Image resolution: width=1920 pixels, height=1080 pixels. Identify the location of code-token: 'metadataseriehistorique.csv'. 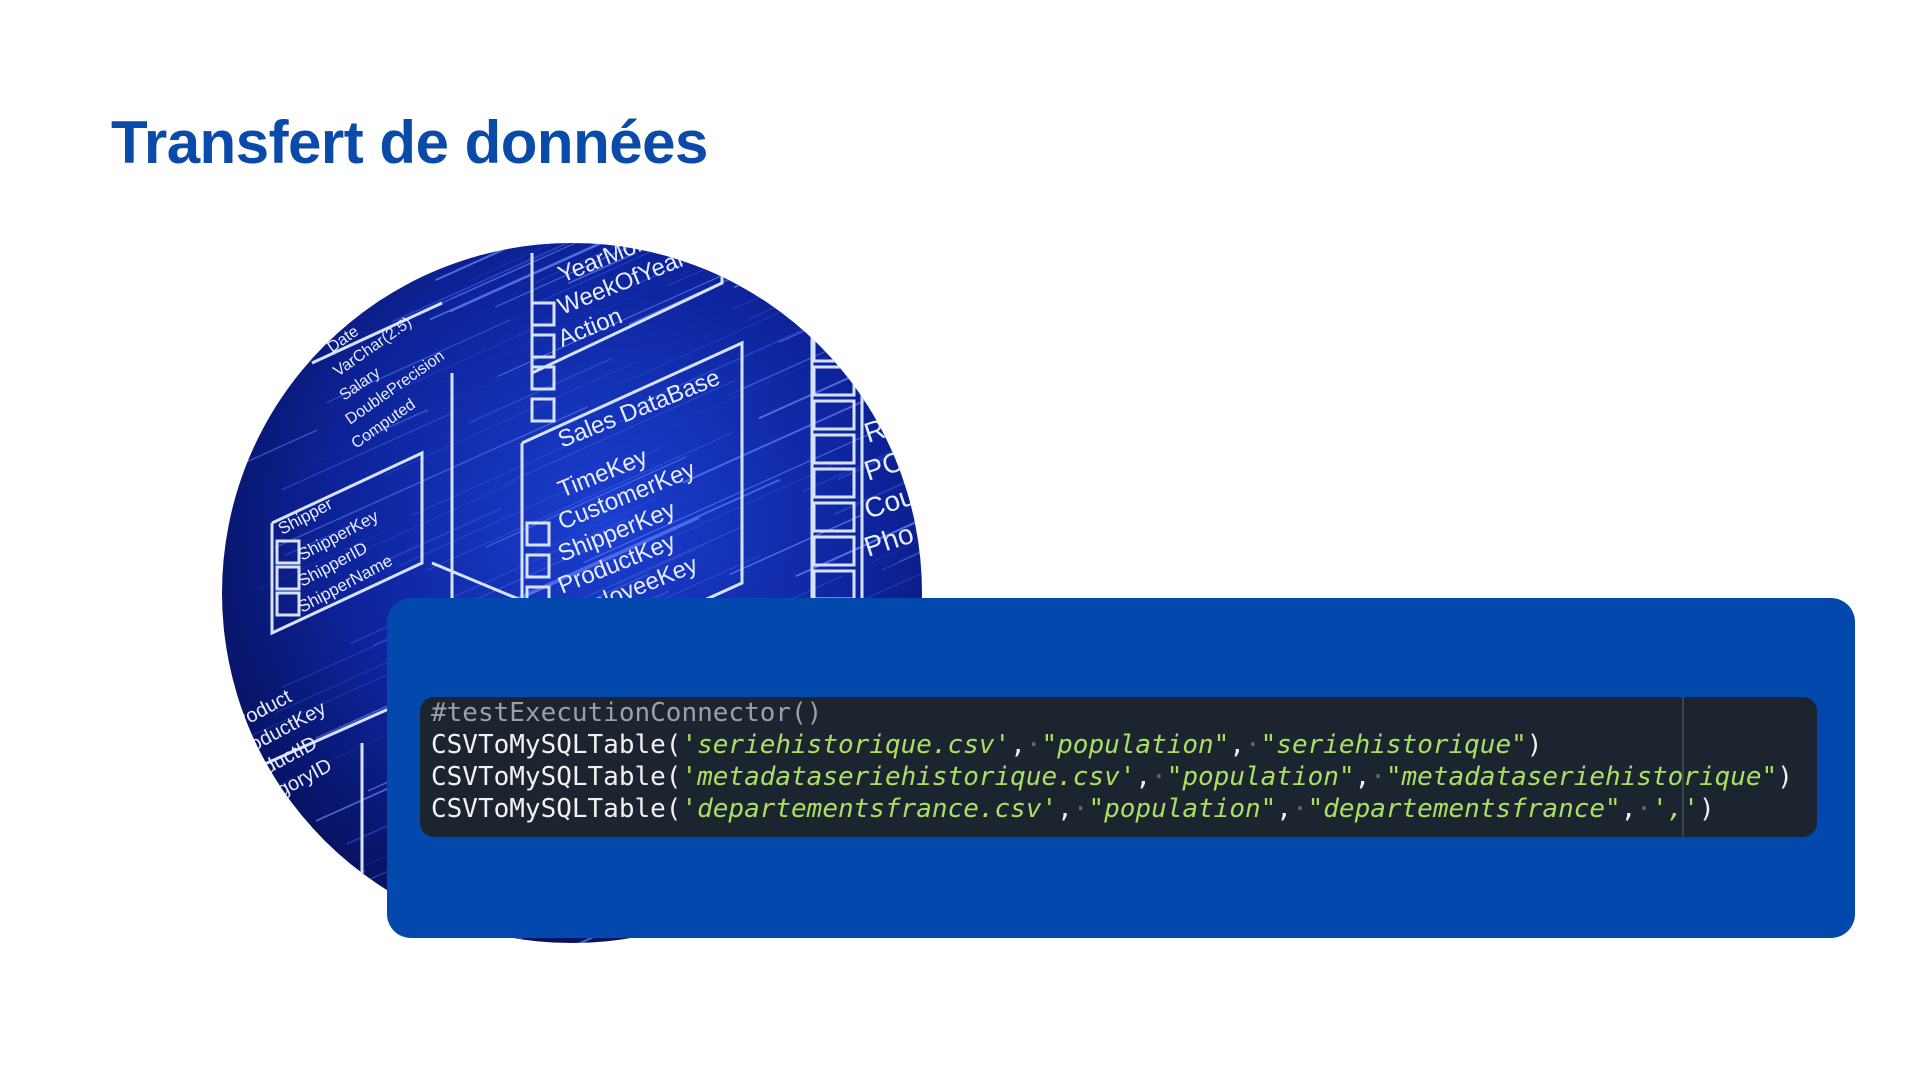
(908, 777).